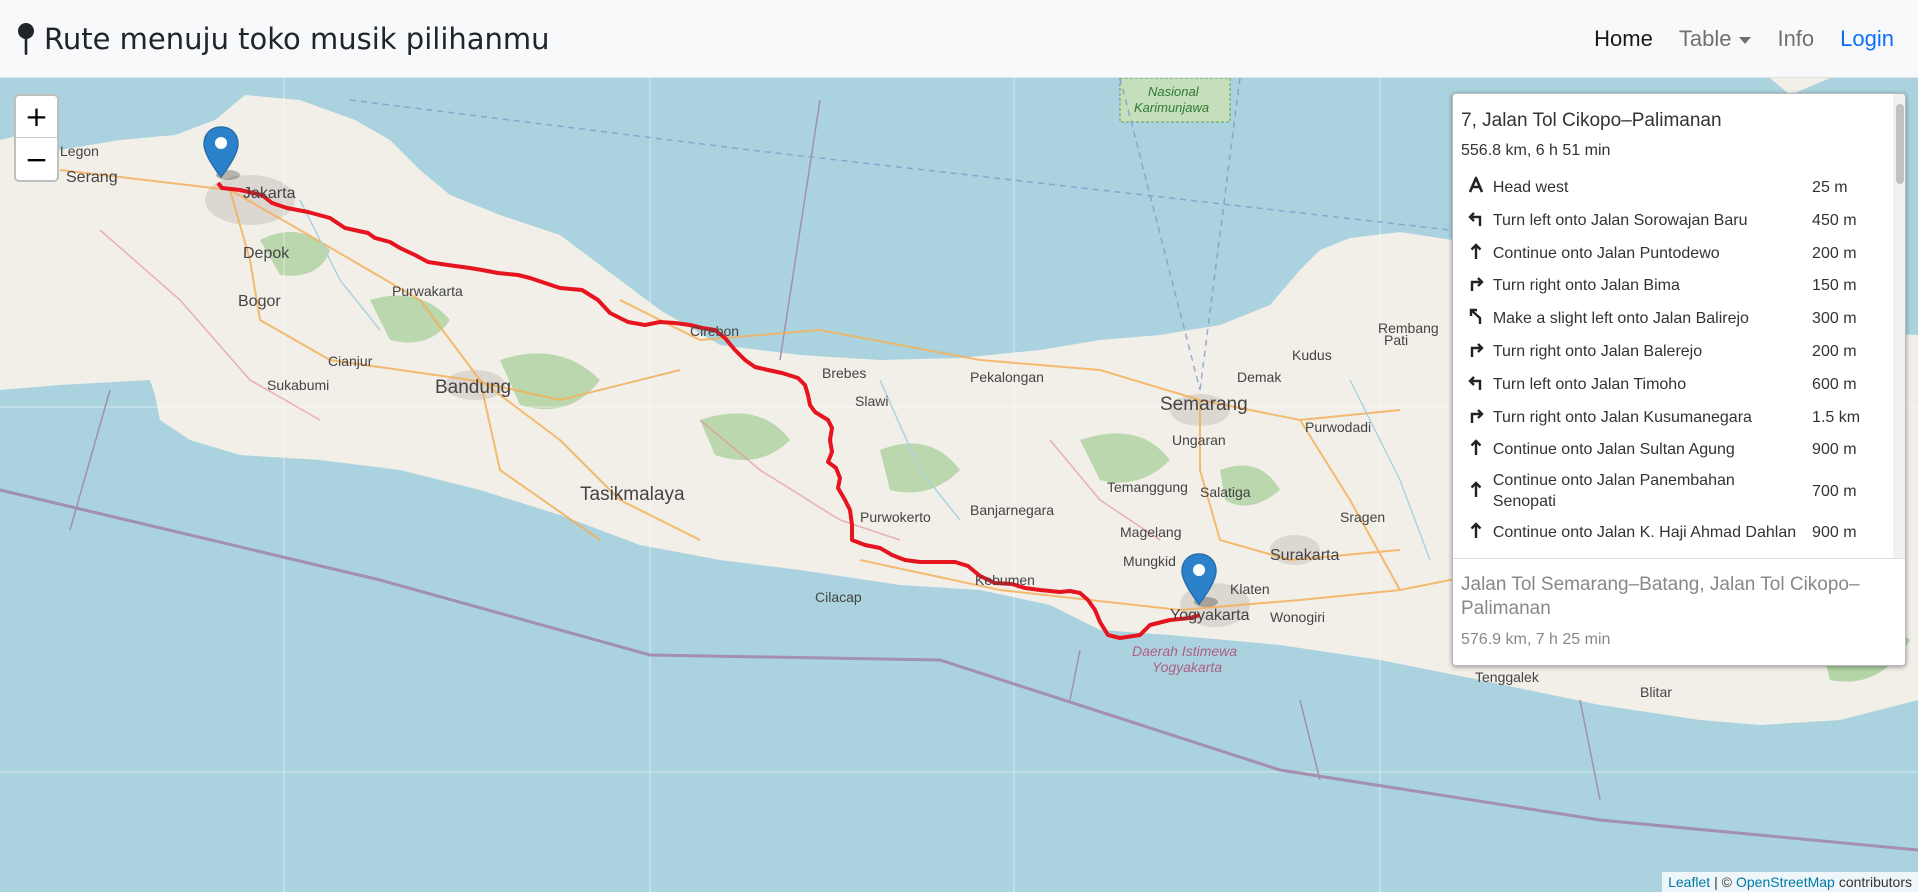 This screenshot has height=892, width=1918. I want to click on navbar-brand: Rute menuju toko musik pilihanmu, so click(283, 39).